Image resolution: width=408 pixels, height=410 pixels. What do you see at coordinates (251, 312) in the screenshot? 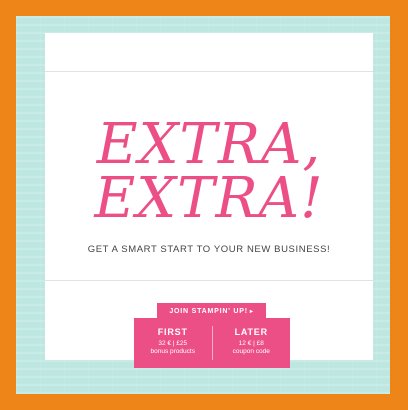
I see `play-arrow-icon: ▸` at bounding box center [251, 312].